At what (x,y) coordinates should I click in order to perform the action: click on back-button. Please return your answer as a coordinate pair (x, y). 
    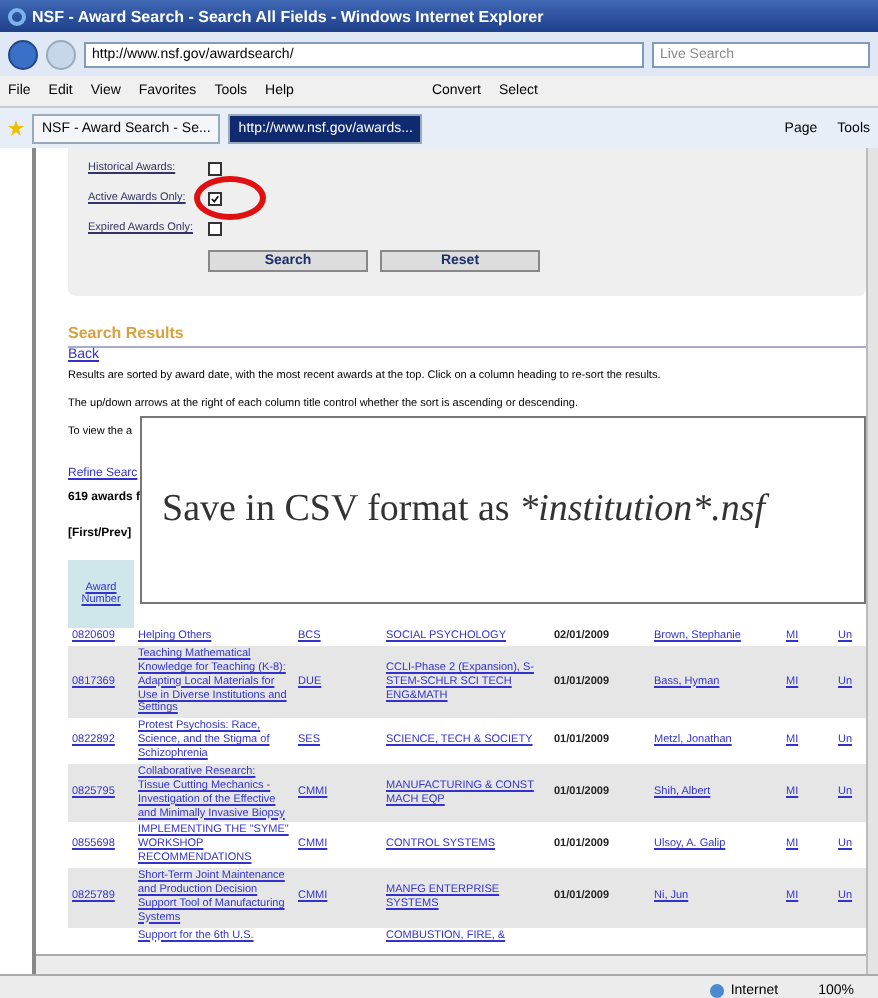
    Looking at the image, I should click on (23, 54).